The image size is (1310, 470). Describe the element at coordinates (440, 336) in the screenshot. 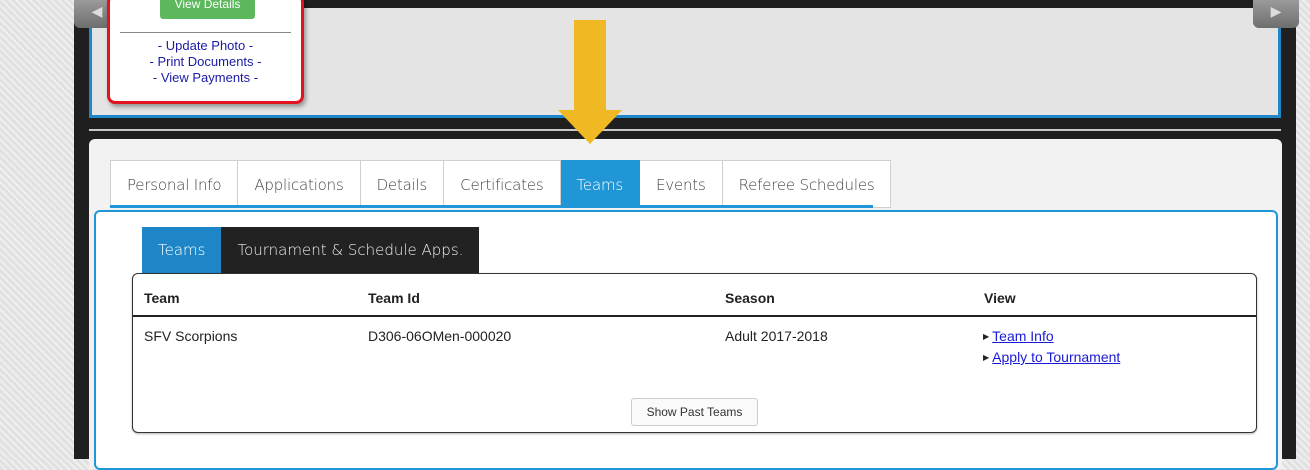

I see `cell-team-id: D306-06OMen-000020` at that location.